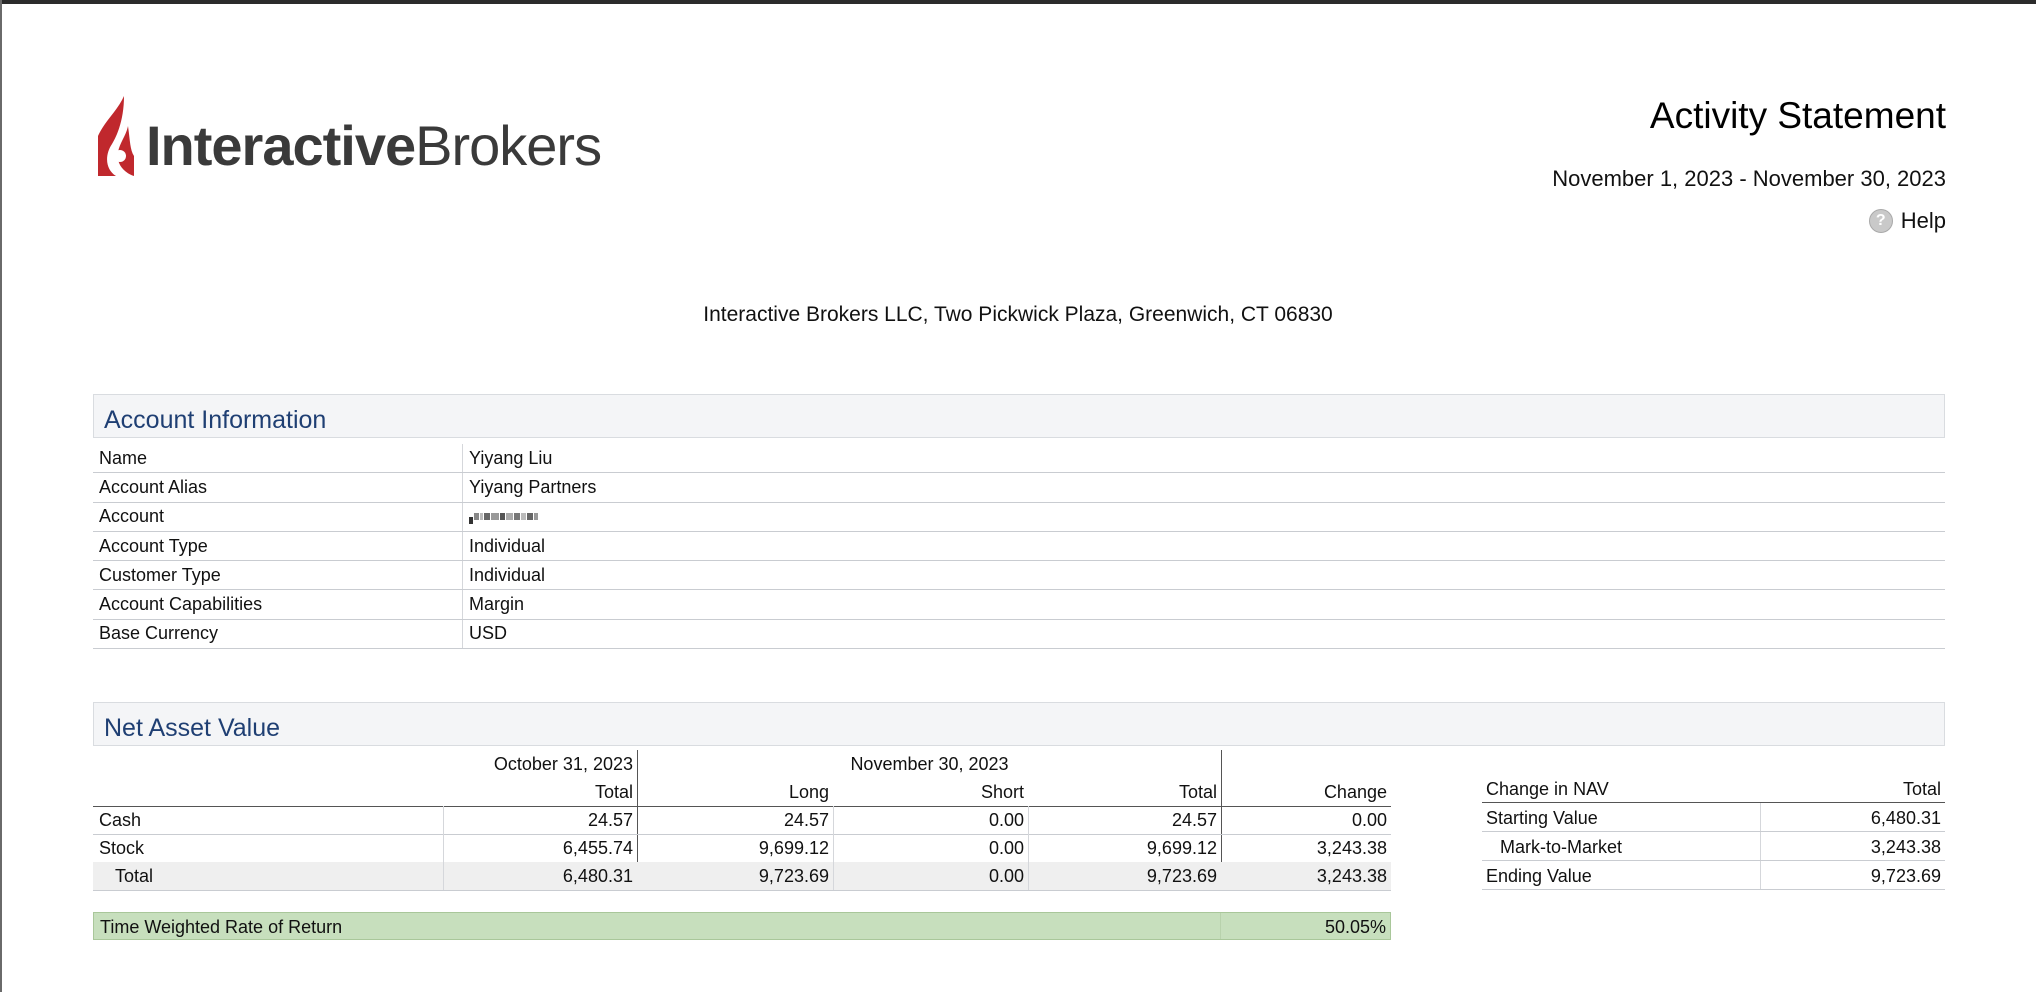 Image resolution: width=2036 pixels, height=992 pixels. I want to click on twr-label: Time Weighted Rate of Return, so click(221, 927).